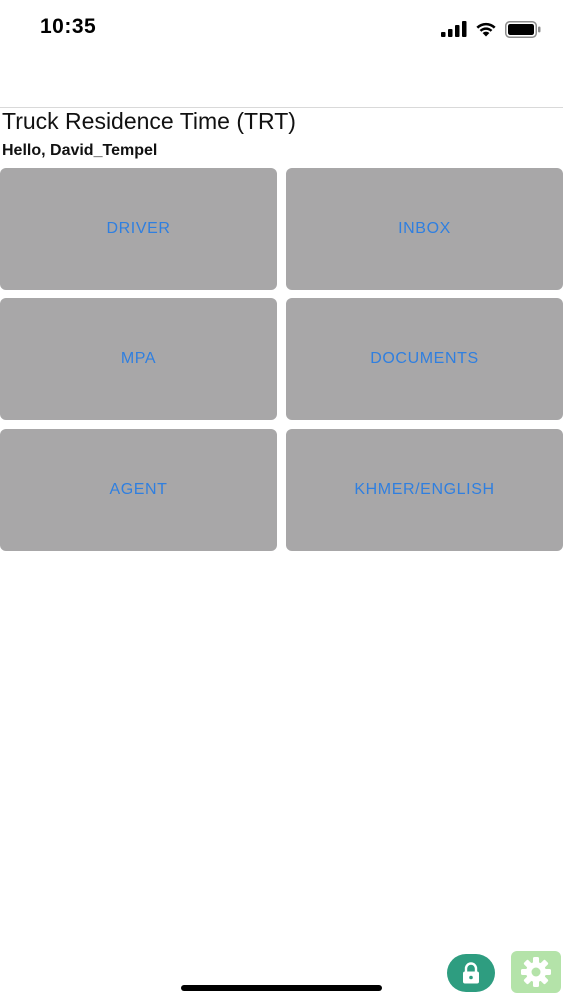  I want to click on settings-button, so click(536, 972).